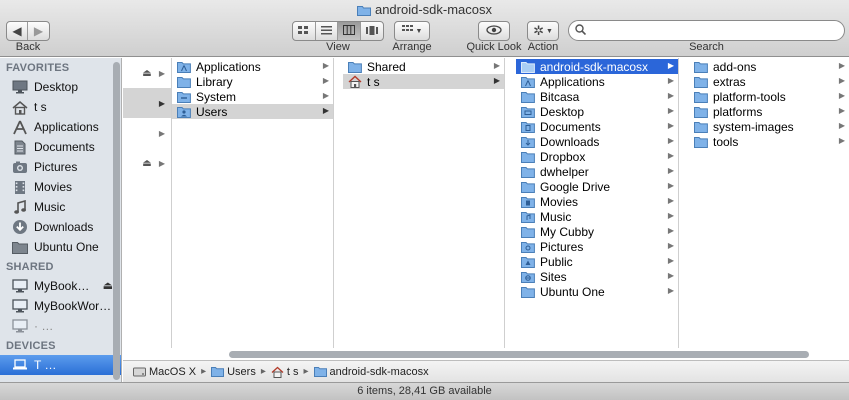 The image size is (849, 400). Describe the element at coordinates (147, 203) in the screenshot. I see `column-volumes: ⏏ ▶ ▶ ▶ ⏏ ▶` at that location.